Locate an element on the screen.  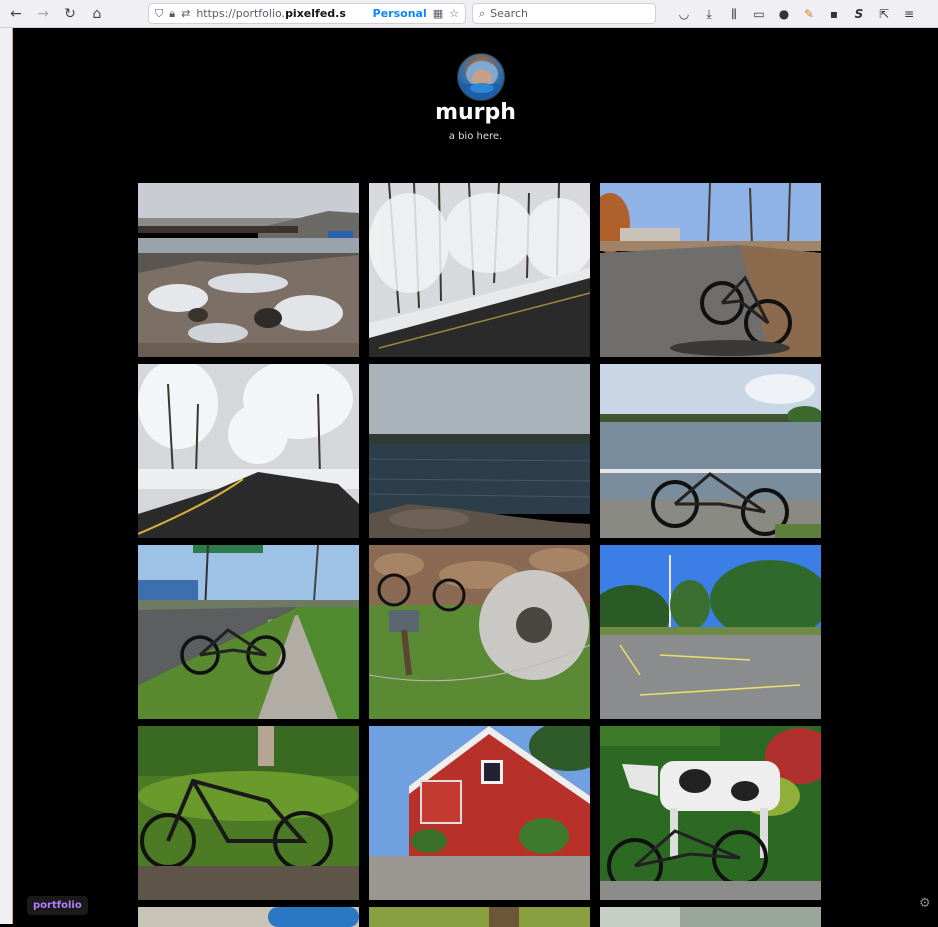
portfolio-badge: portfolio is located at coordinates (57, 905).